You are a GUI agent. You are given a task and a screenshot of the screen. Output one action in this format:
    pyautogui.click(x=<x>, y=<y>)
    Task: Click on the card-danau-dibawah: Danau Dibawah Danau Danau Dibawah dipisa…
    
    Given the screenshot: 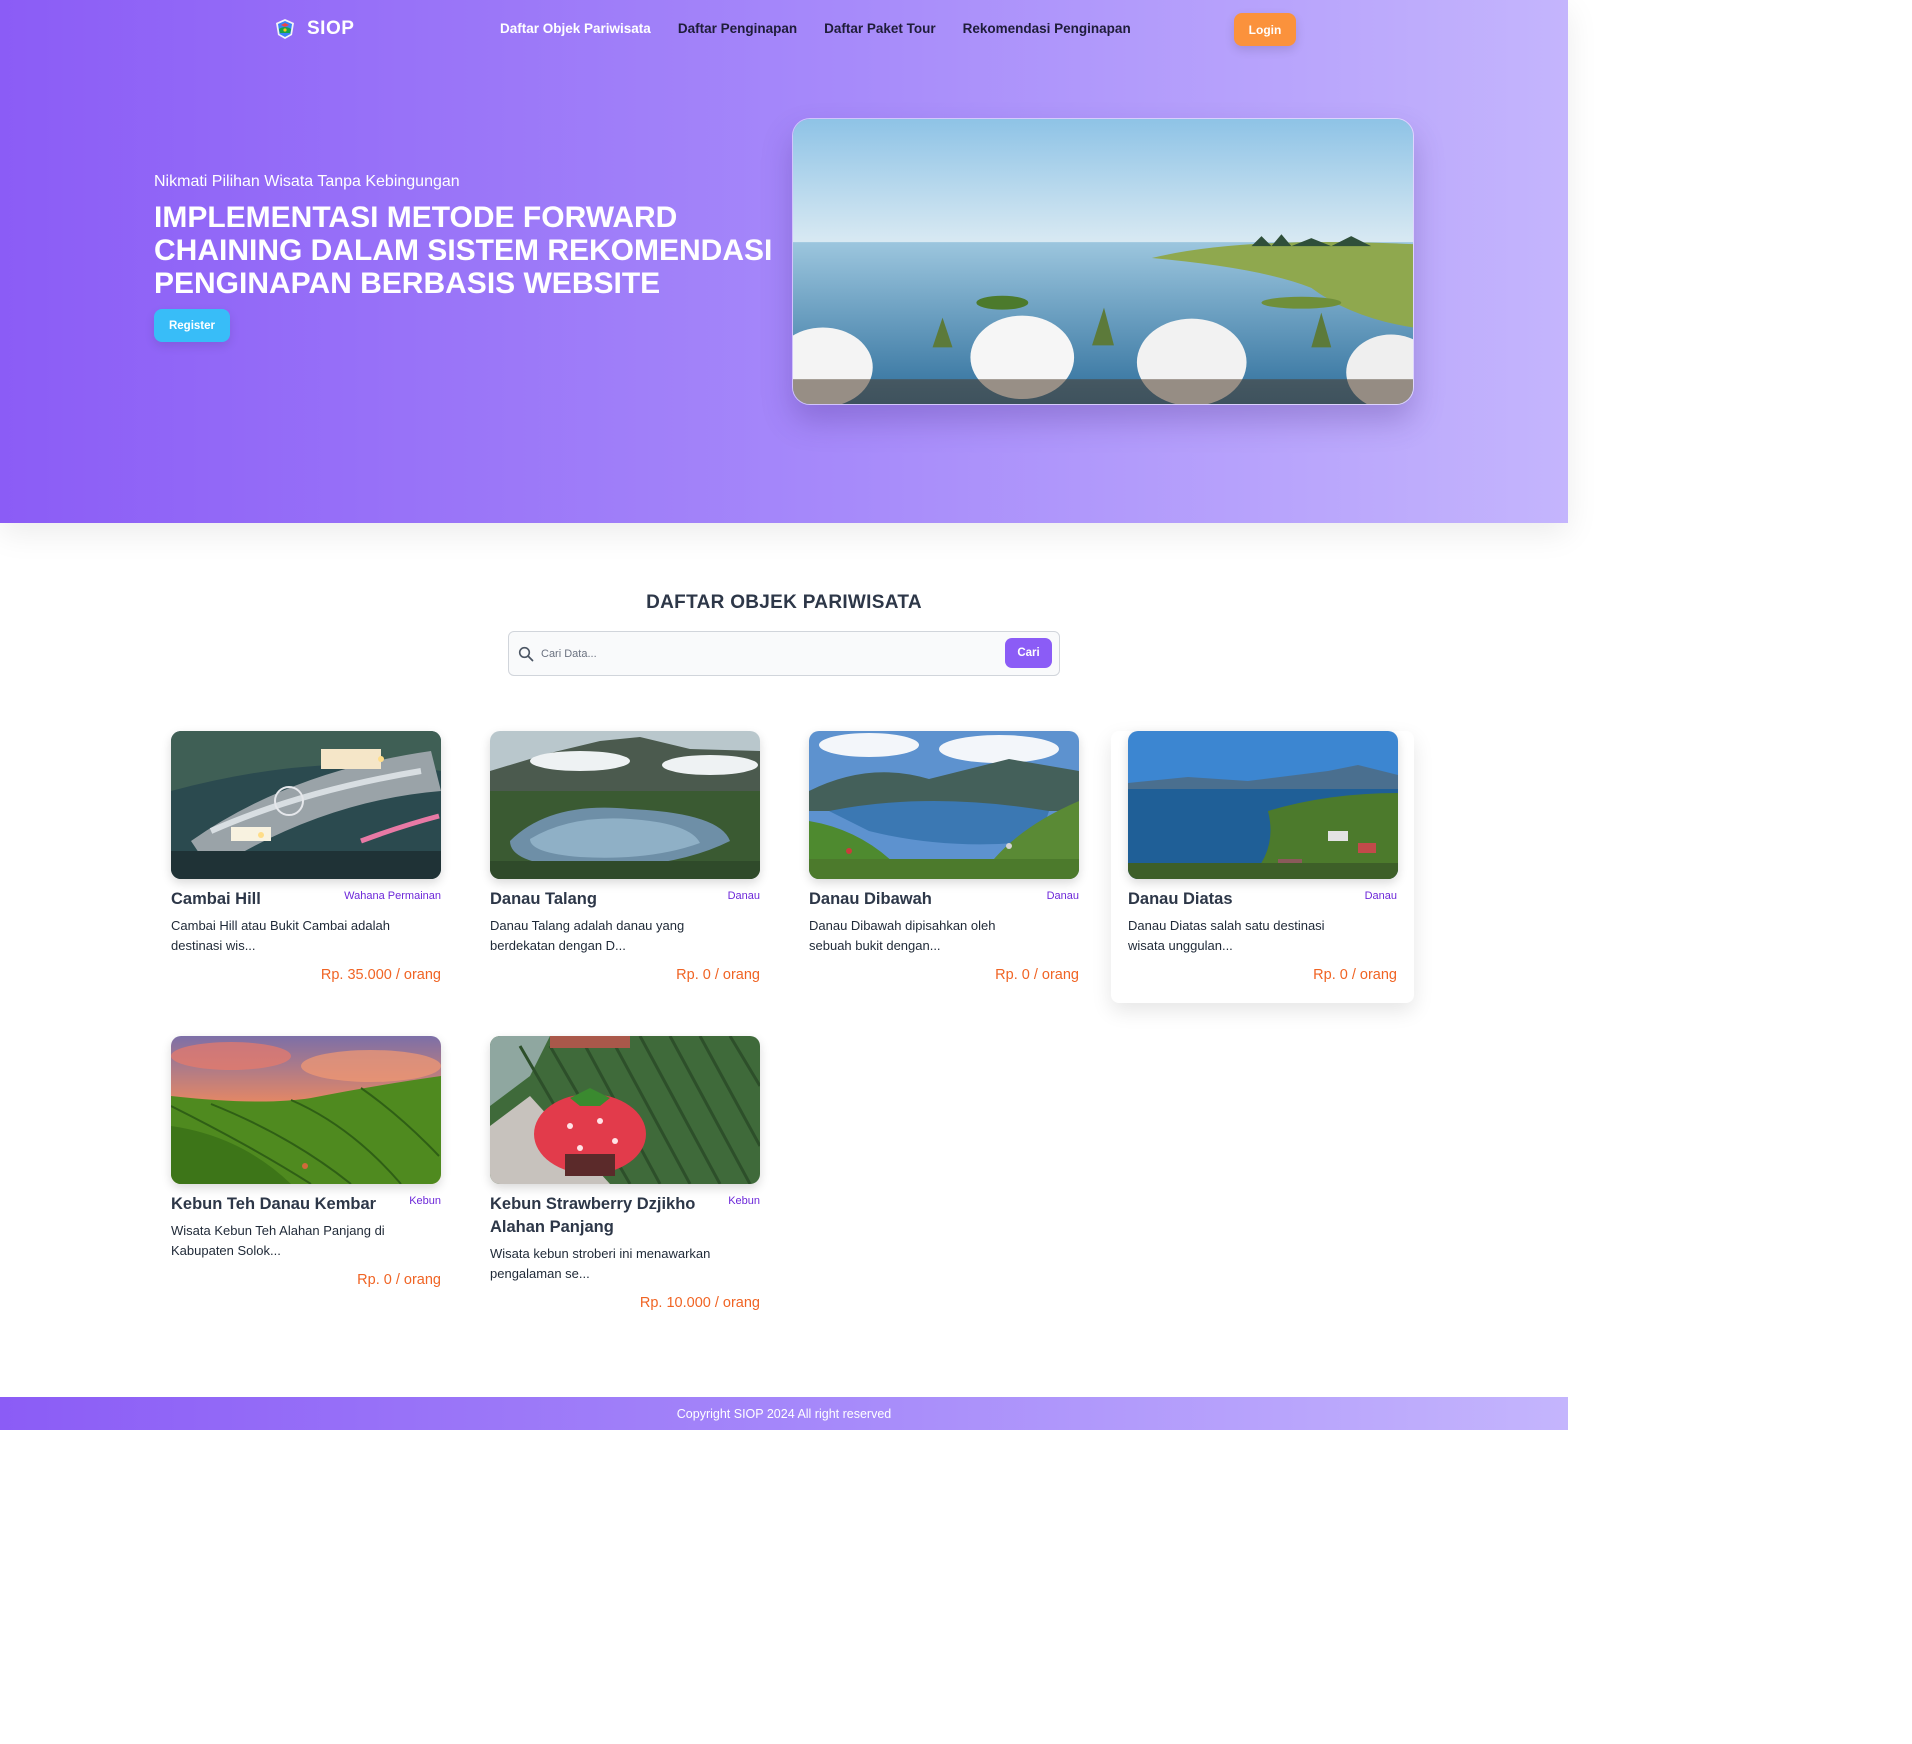 What is the action you would take?
    pyautogui.click(x=944, y=857)
    